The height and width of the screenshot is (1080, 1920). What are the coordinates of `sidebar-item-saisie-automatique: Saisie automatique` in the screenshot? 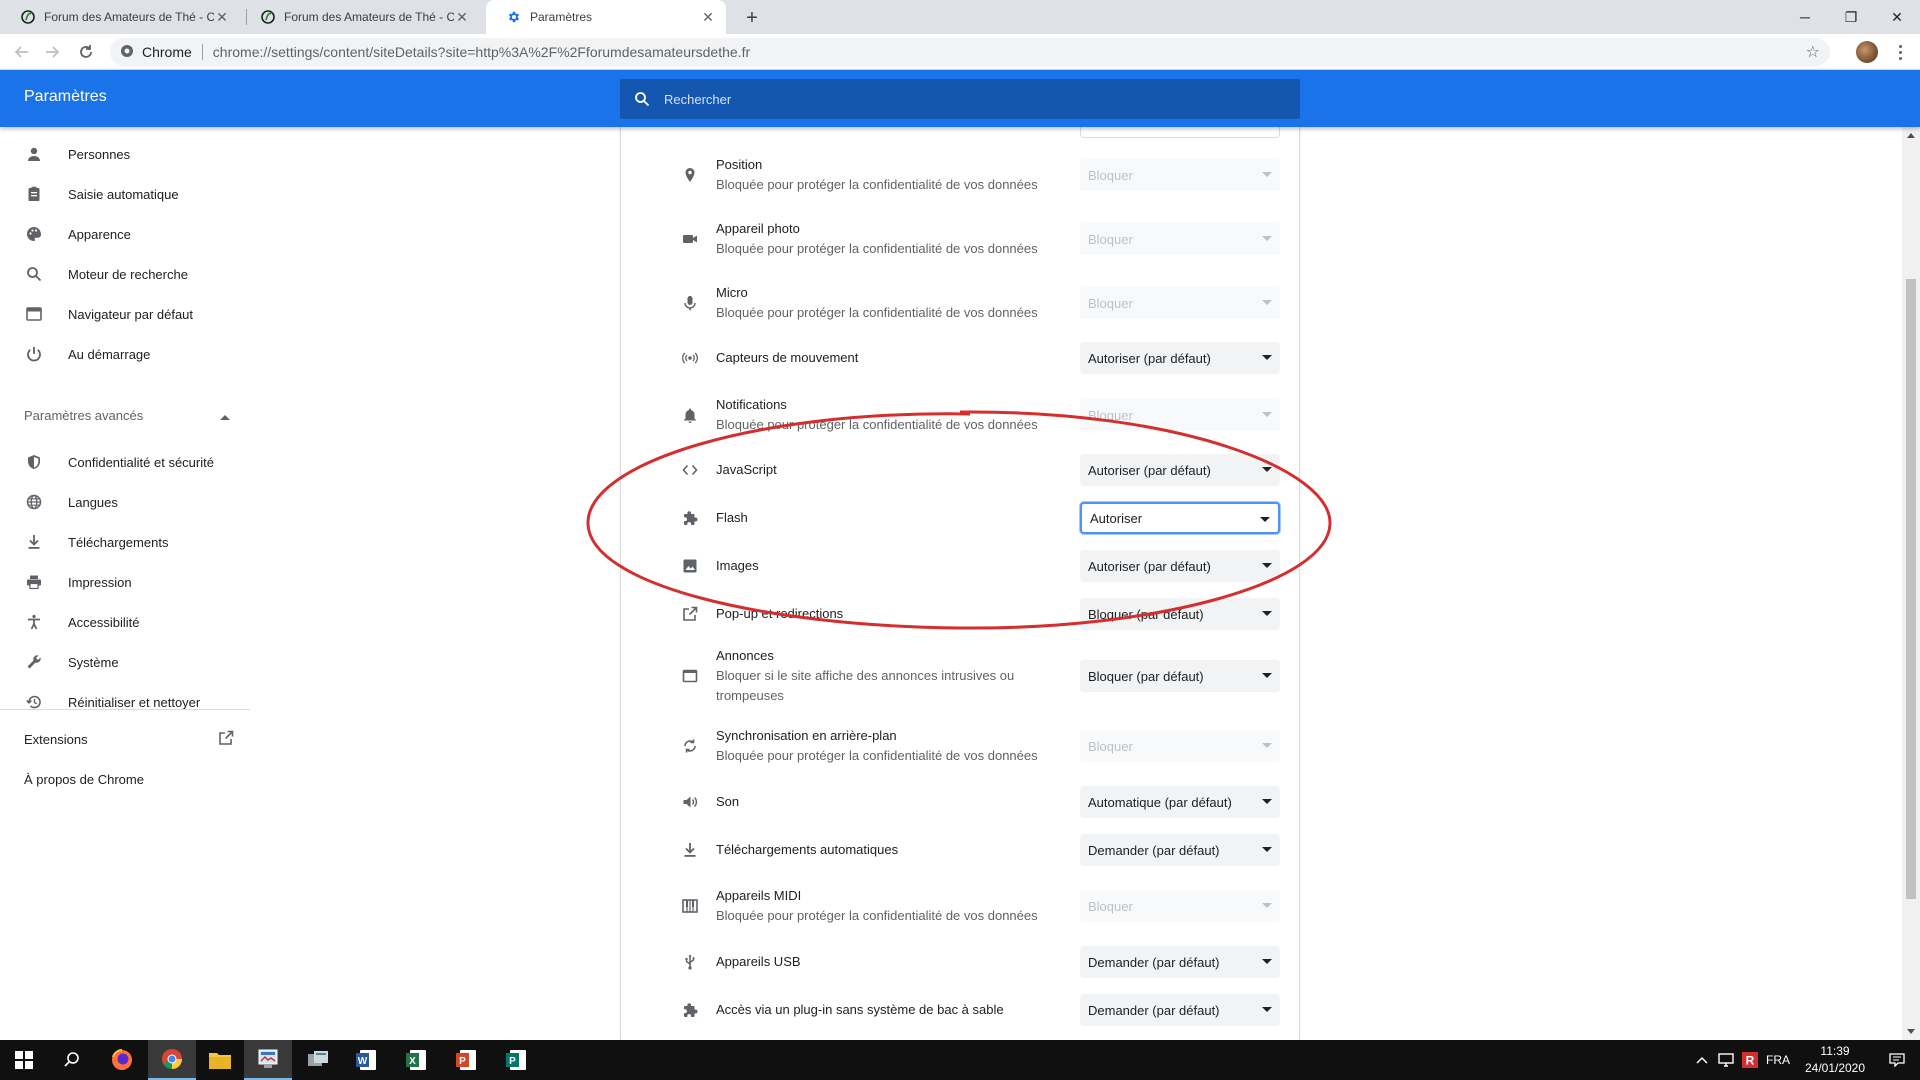 It's located at (125, 194).